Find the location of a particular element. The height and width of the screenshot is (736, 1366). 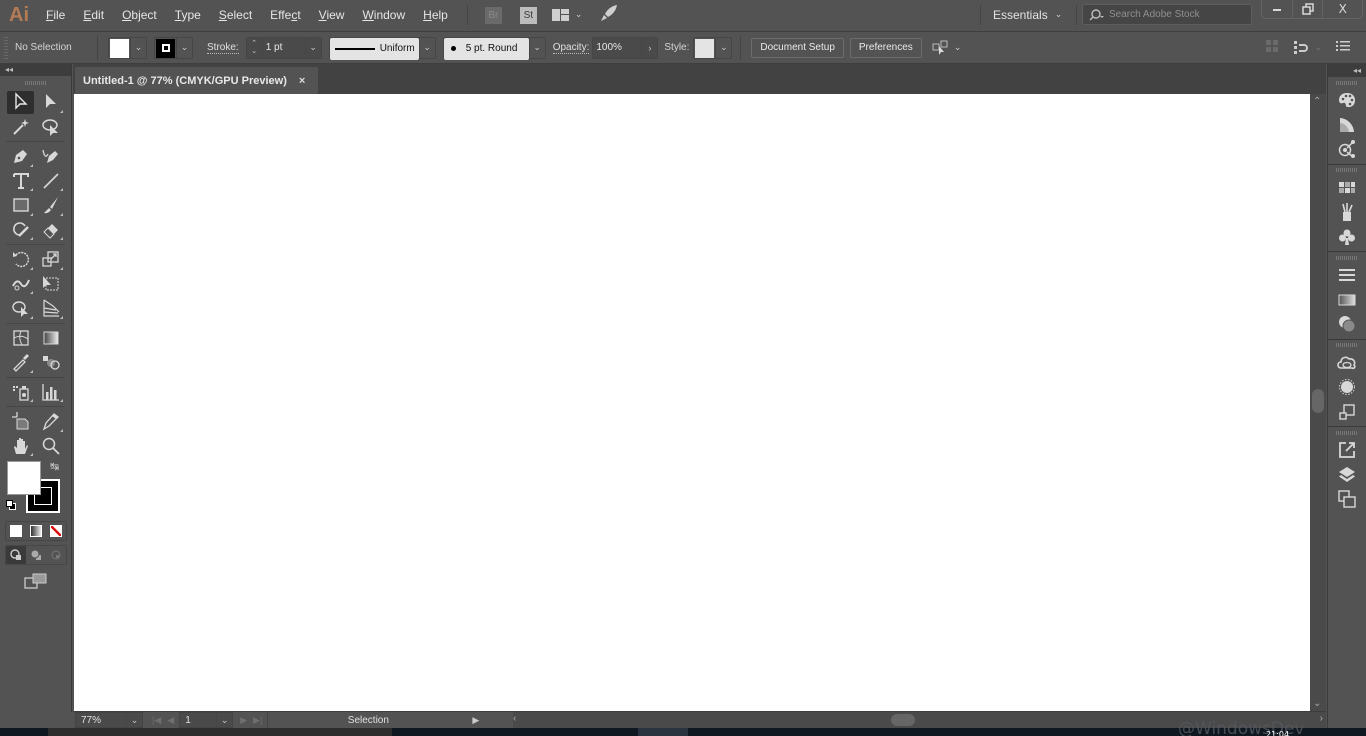

zoom-level-input is located at coordinates (101, 720).